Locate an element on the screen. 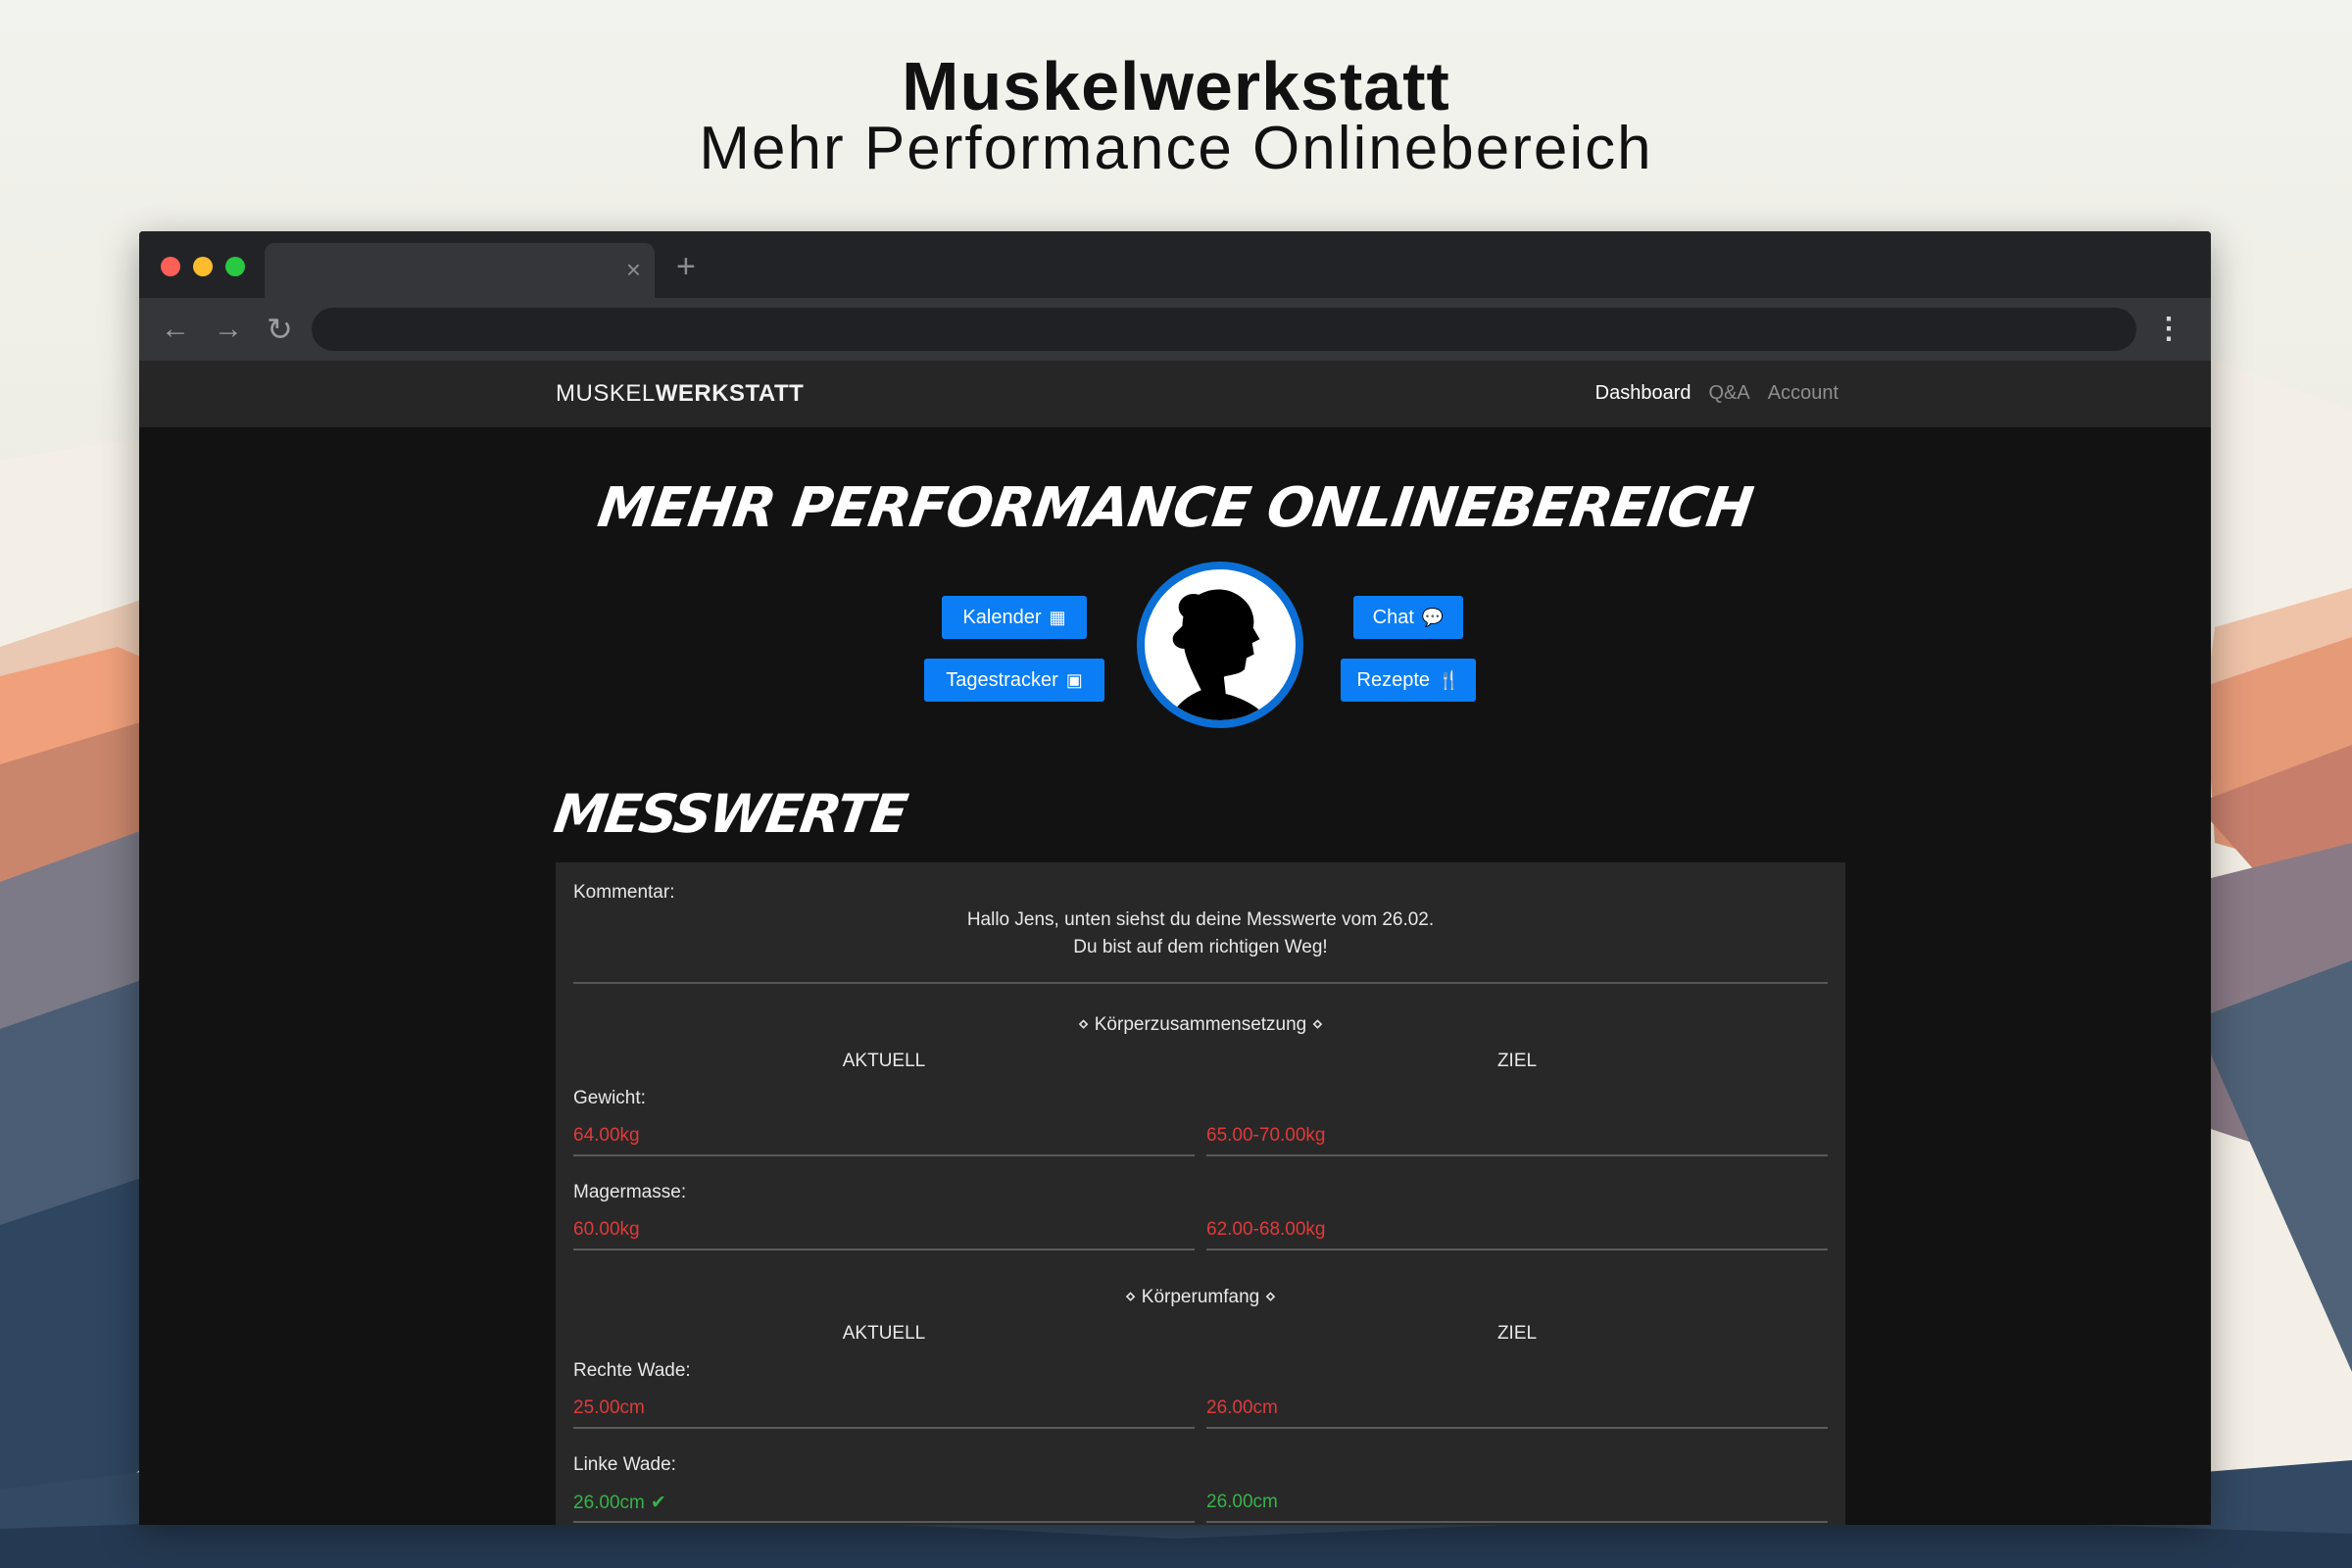  col-current-composition: AKTUELL is located at coordinates (884, 1061).